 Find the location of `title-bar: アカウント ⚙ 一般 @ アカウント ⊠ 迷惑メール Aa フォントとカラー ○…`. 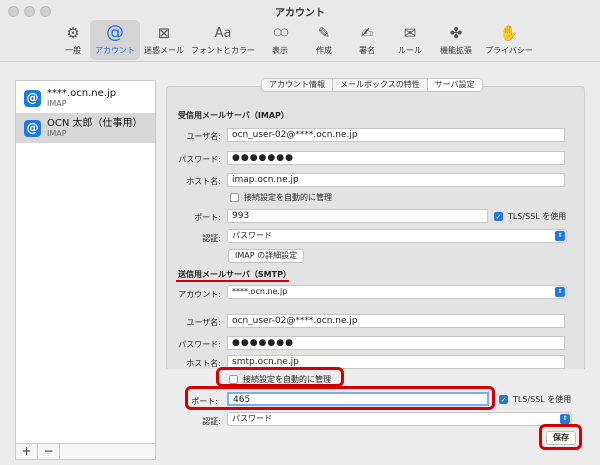

title-bar: アカウント ⚙ 一般 @ アカウント ⊠ 迷惑メール Aa フォントとカラー ○… is located at coordinates (300, 31).